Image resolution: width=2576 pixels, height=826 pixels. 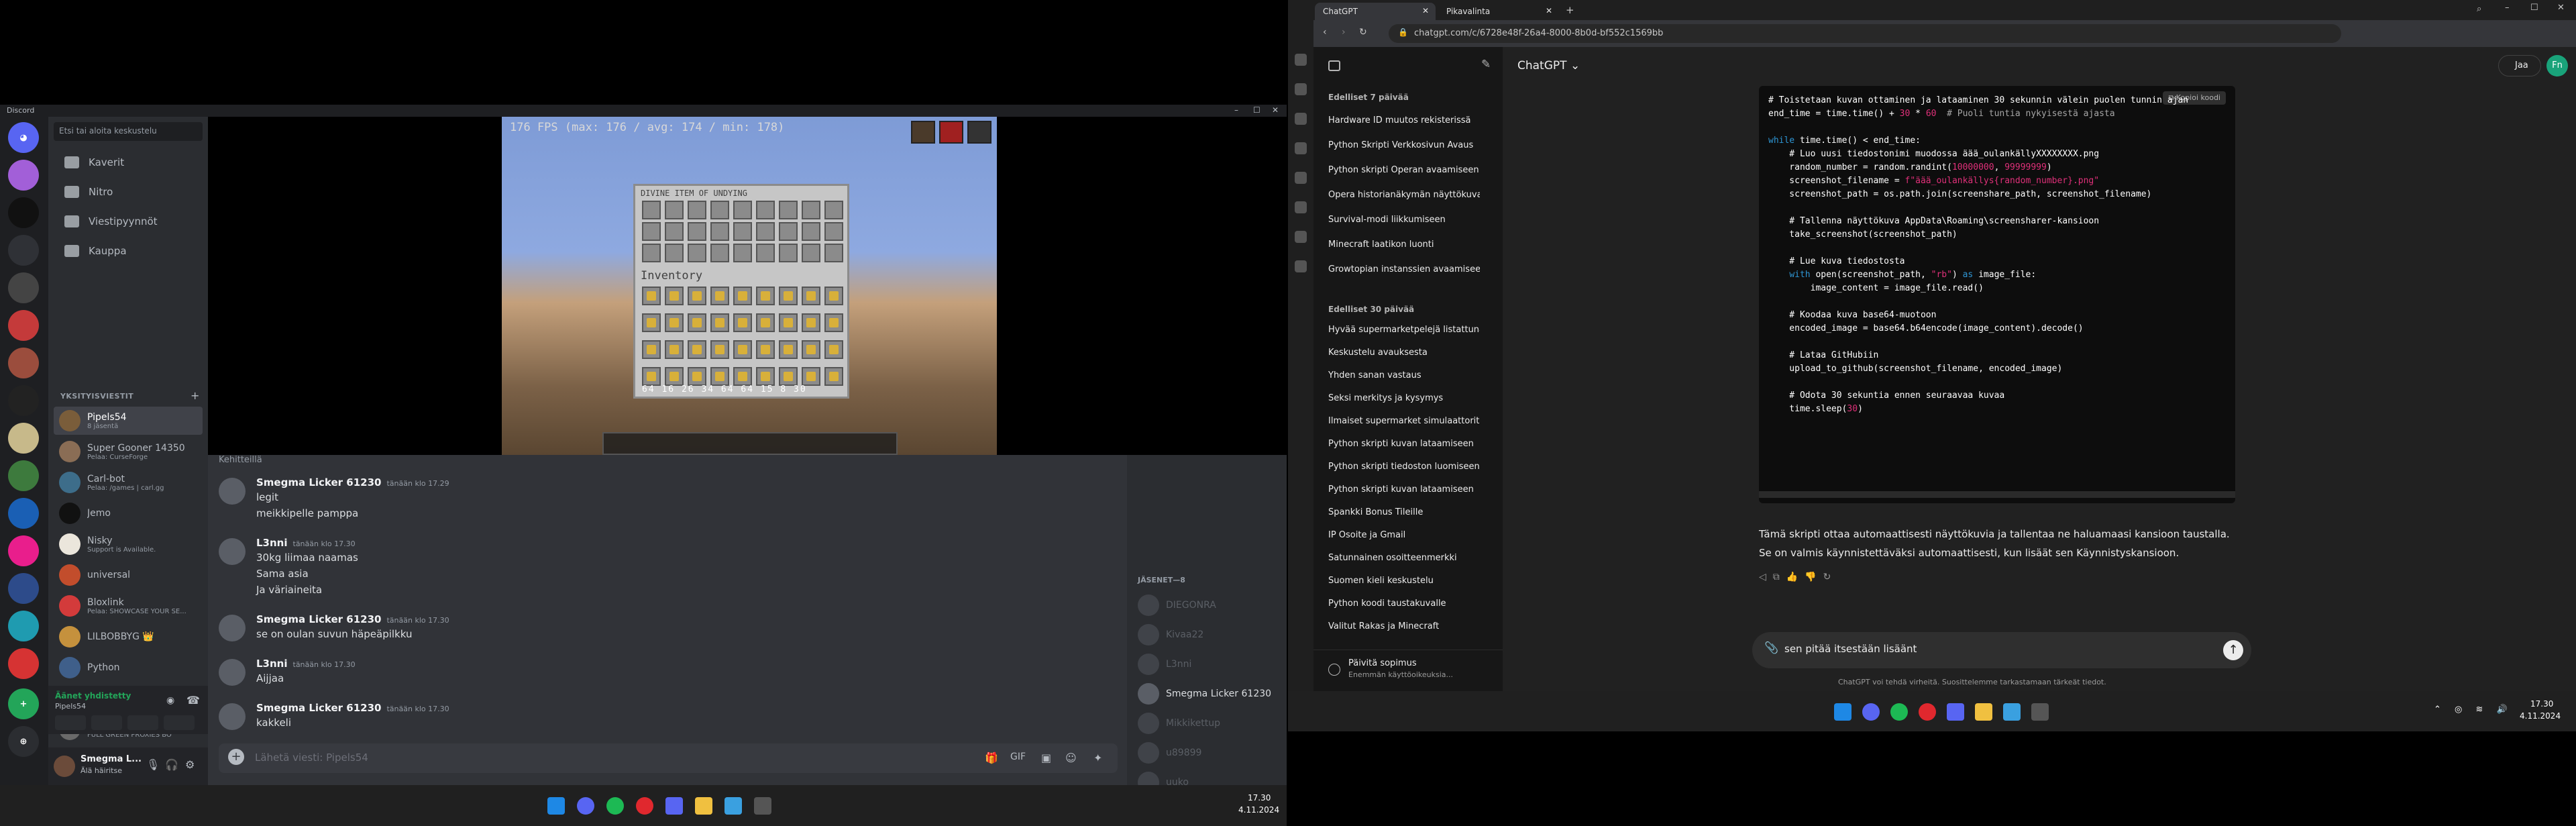 I want to click on tray-icons: ⌃ ◎ ≋ 🔊, so click(x=2473, y=710).